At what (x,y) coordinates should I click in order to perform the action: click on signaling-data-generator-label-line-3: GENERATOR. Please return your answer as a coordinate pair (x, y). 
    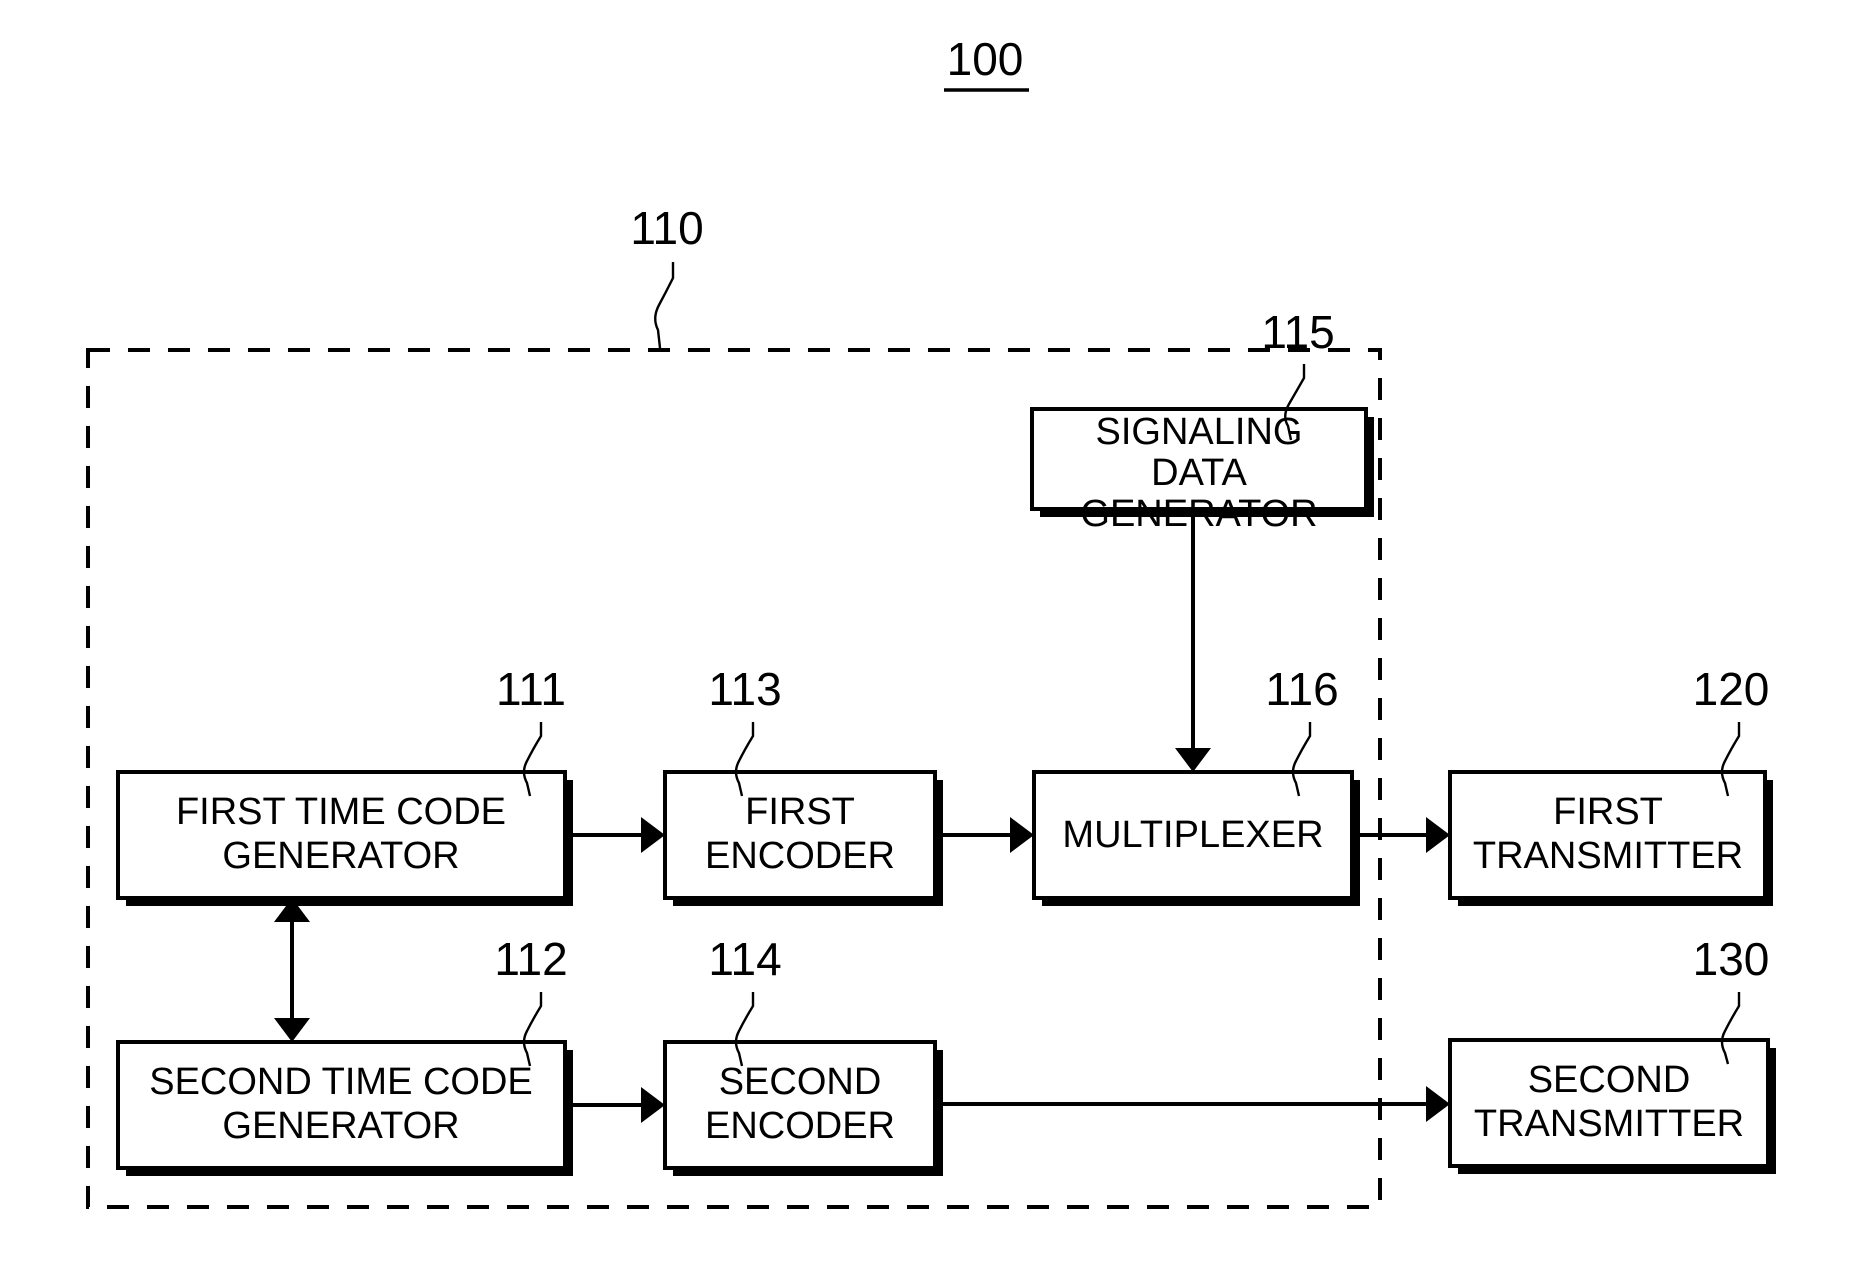
    Looking at the image, I should click on (1198, 514).